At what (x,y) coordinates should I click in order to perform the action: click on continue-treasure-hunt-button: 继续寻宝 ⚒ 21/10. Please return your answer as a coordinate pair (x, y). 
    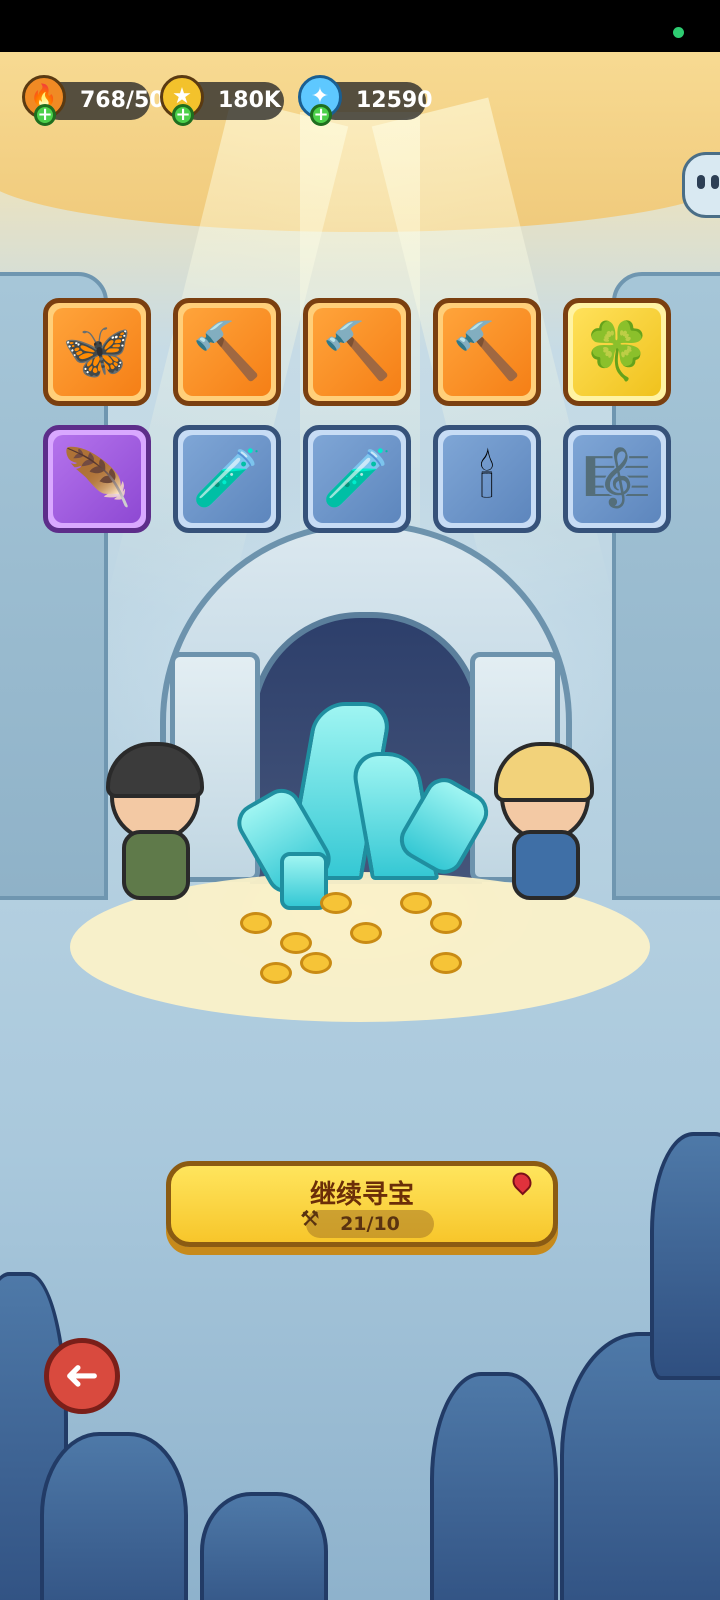
    Looking at the image, I should click on (362, 1204).